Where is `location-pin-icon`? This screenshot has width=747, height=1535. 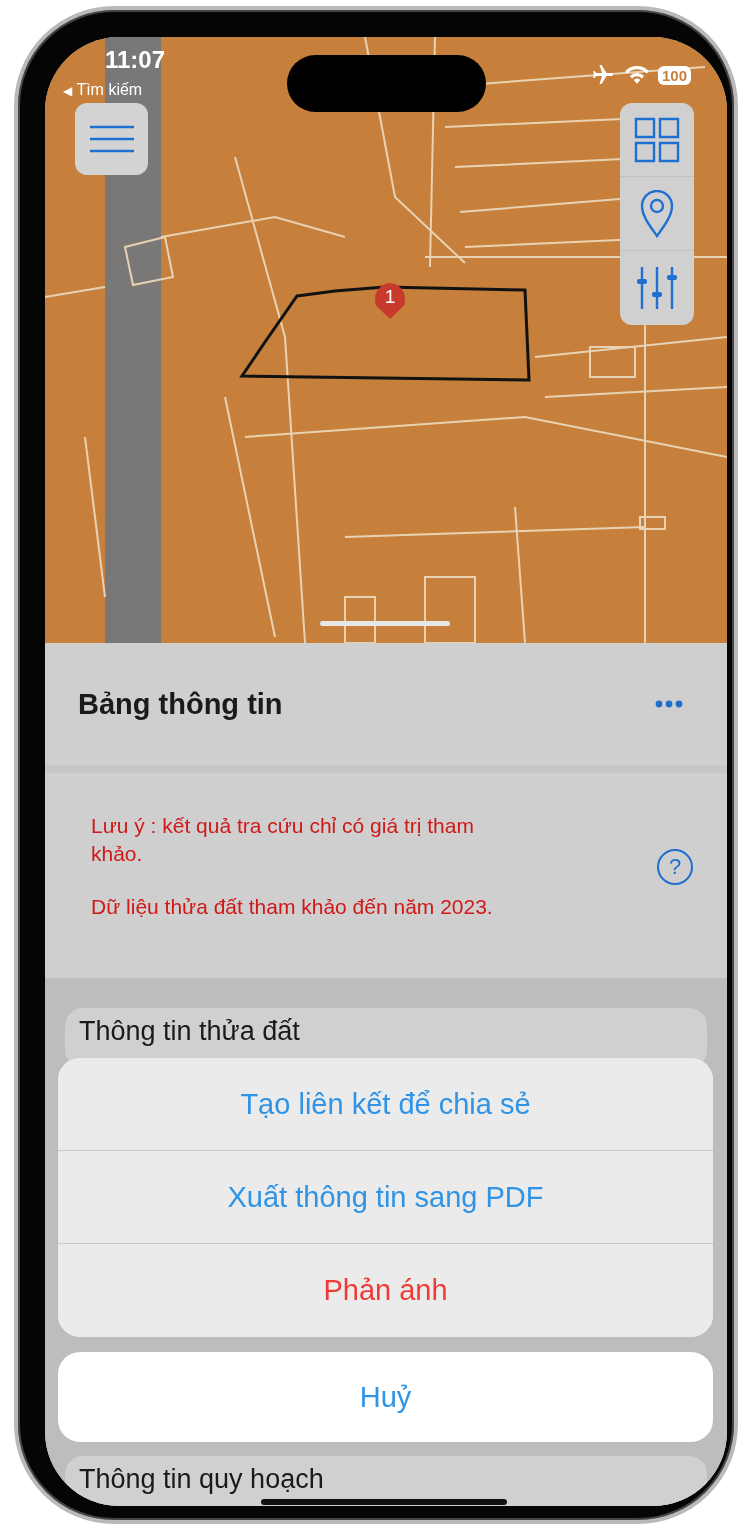 location-pin-icon is located at coordinates (657, 213).